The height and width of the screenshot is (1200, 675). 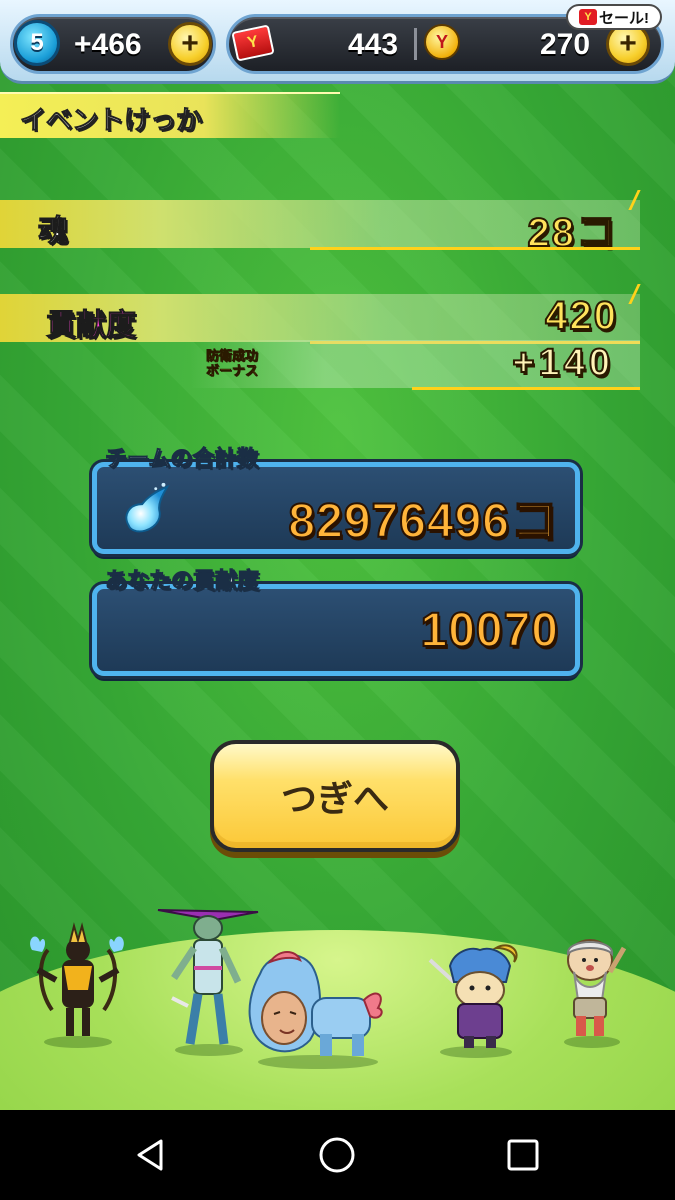 What do you see at coordinates (111, 120) in the screenshot?
I see `event-result-title: イベントけっか` at bounding box center [111, 120].